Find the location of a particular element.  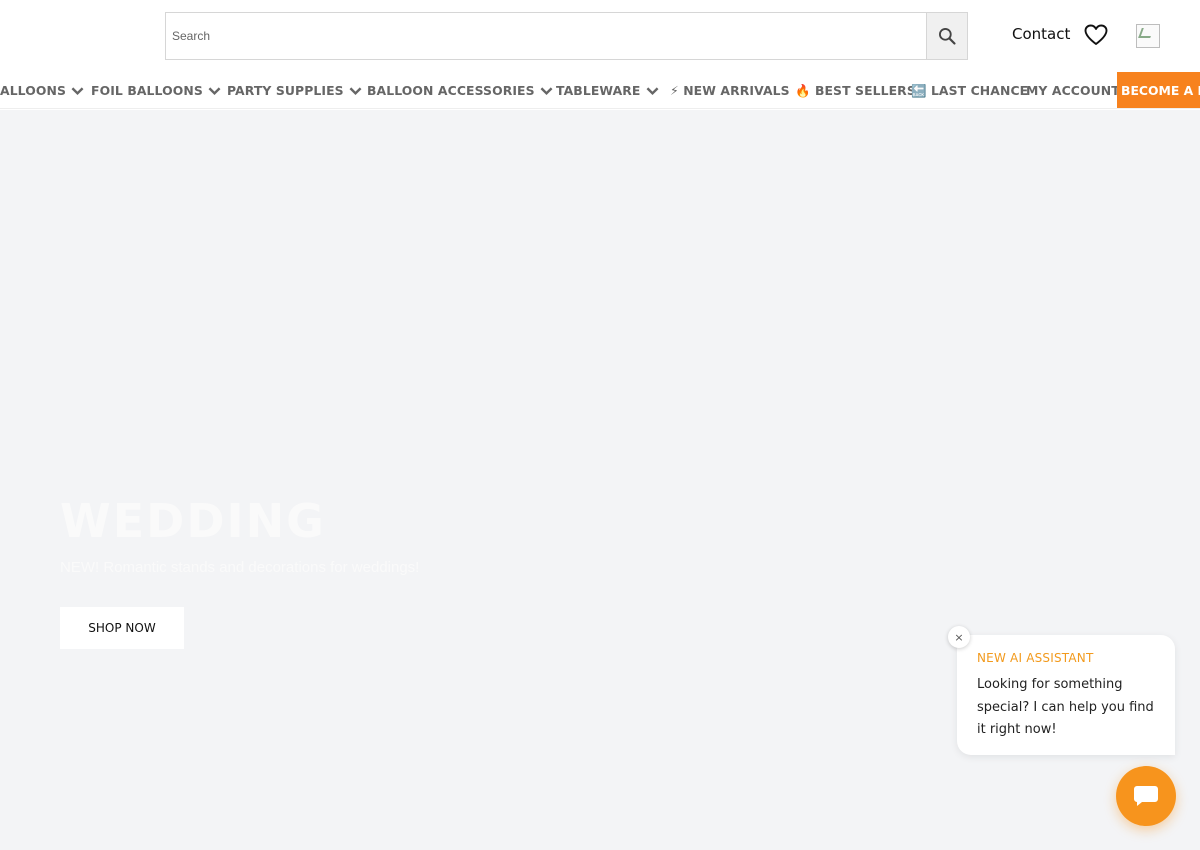

heart-icon is located at coordinates (1096, 34).